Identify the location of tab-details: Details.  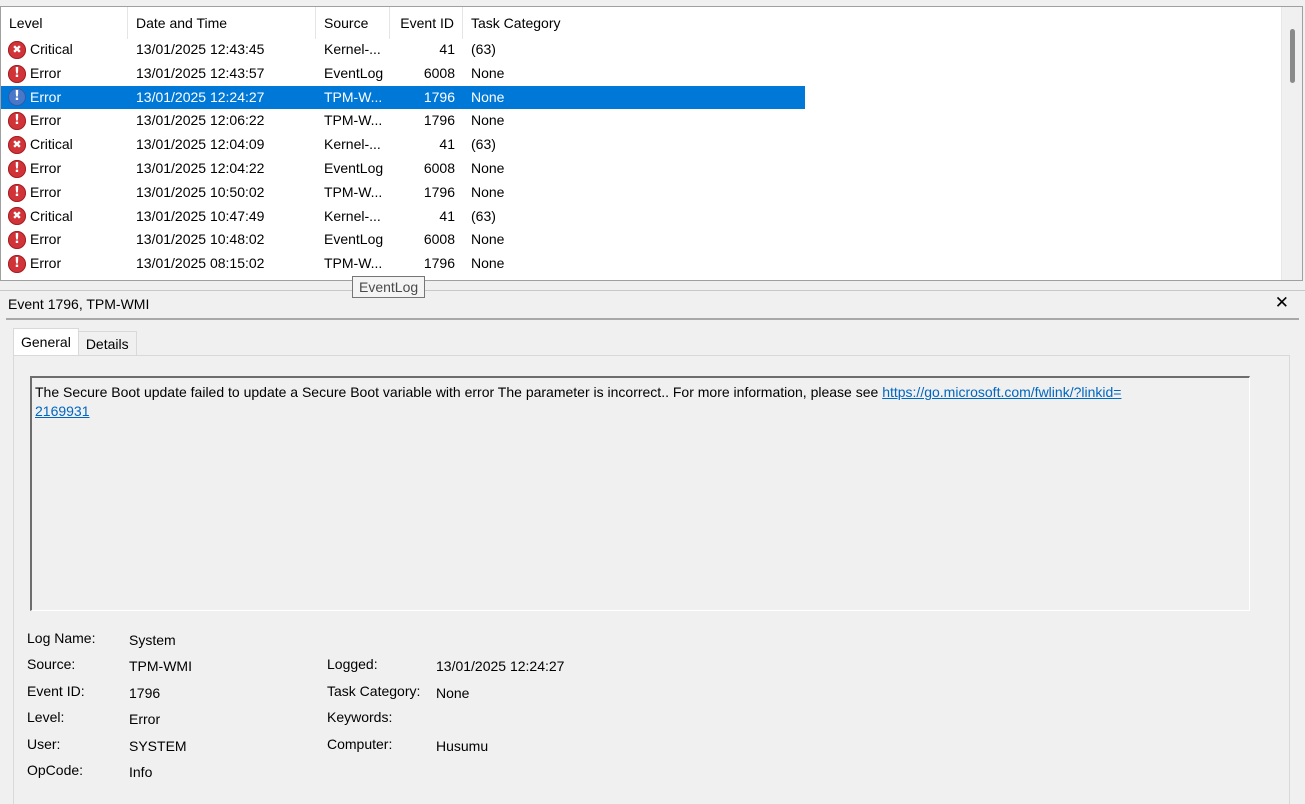
(107, 343).